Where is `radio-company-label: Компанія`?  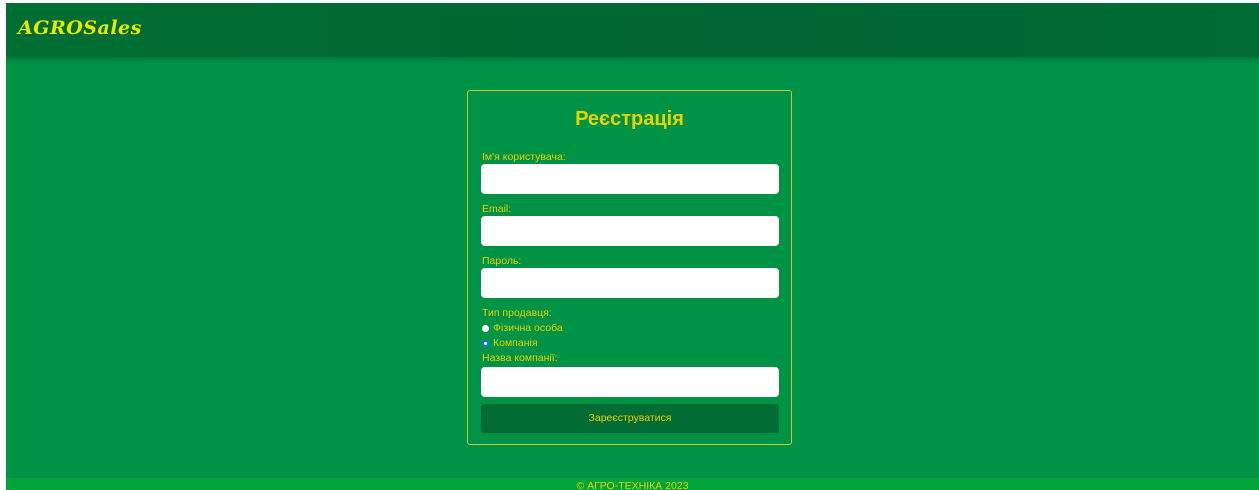 radio-company-label: Компанія is located at coordinates (515, 343).